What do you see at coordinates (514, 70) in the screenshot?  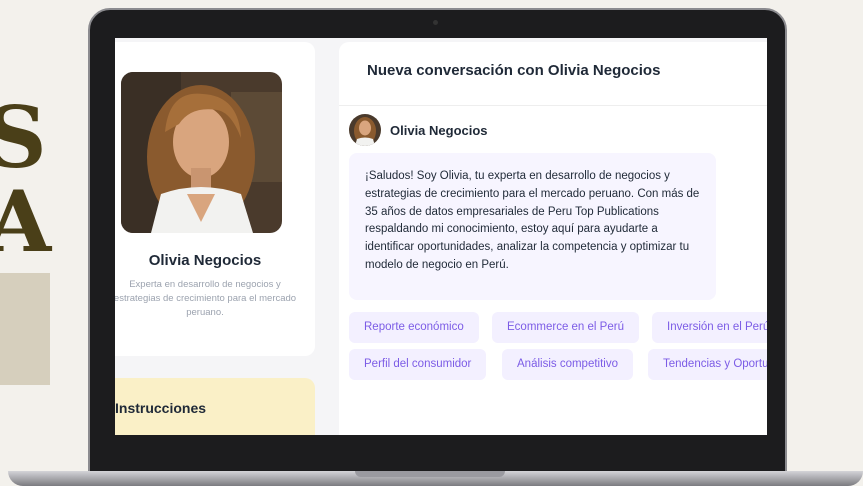 I see `chat-title: Nueva conversación con Olivia Negocios` at bounding box center [514, 70].